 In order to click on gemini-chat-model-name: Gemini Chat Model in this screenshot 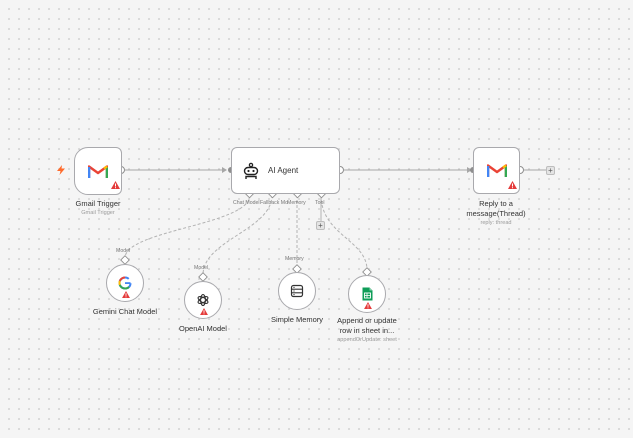, I will do `click(125, 311)`.